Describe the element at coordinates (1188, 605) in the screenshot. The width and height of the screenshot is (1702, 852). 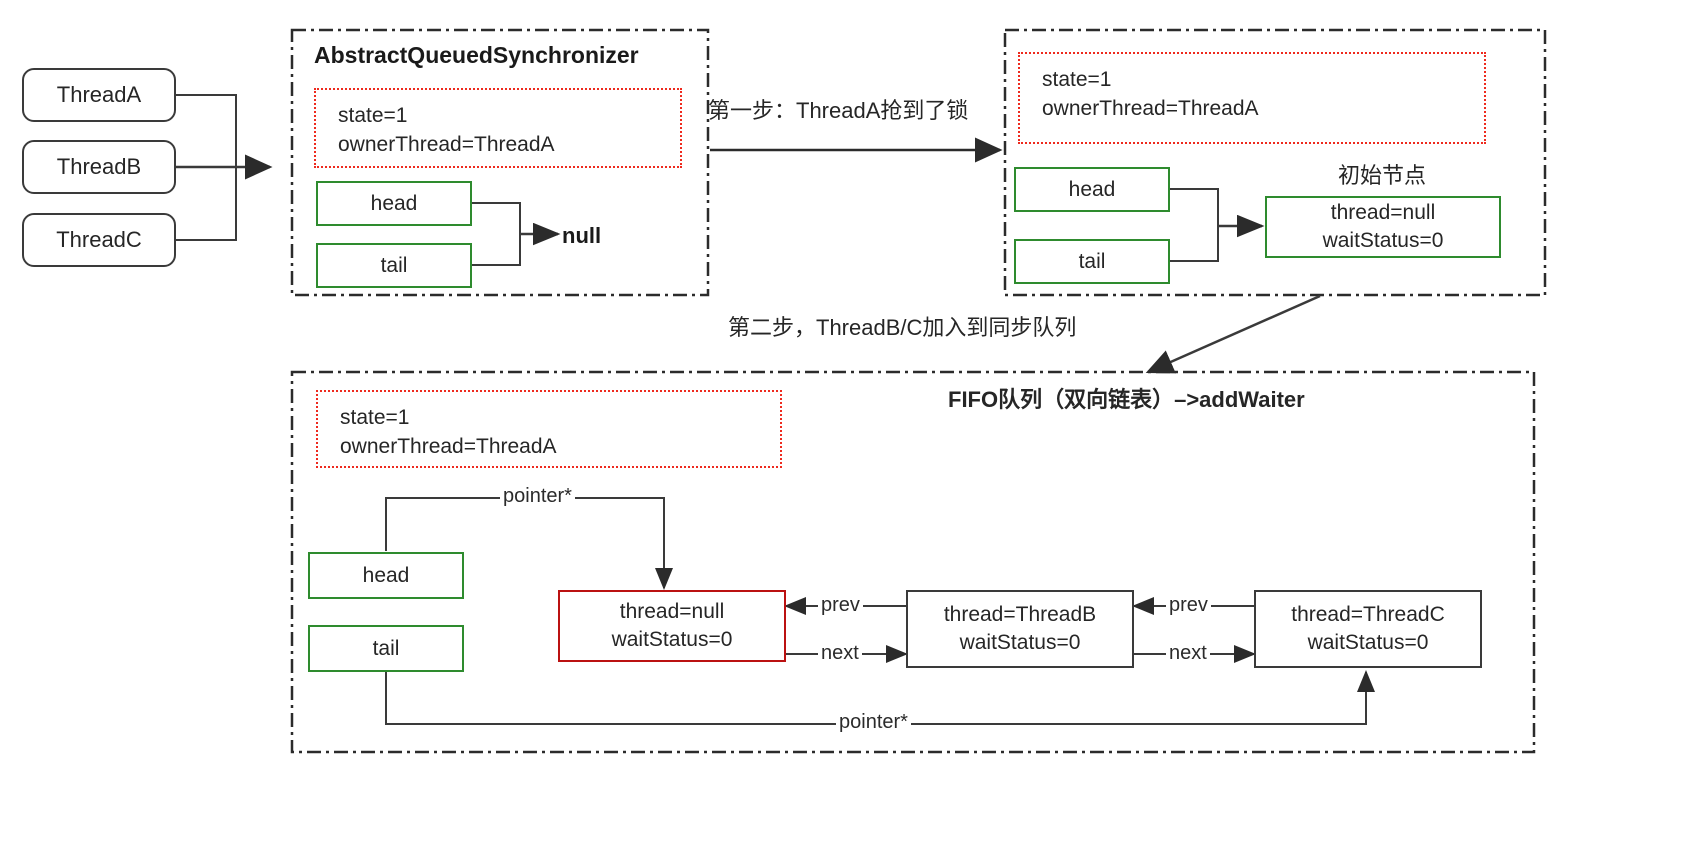
I see `prev-label-2: prev` at that location.